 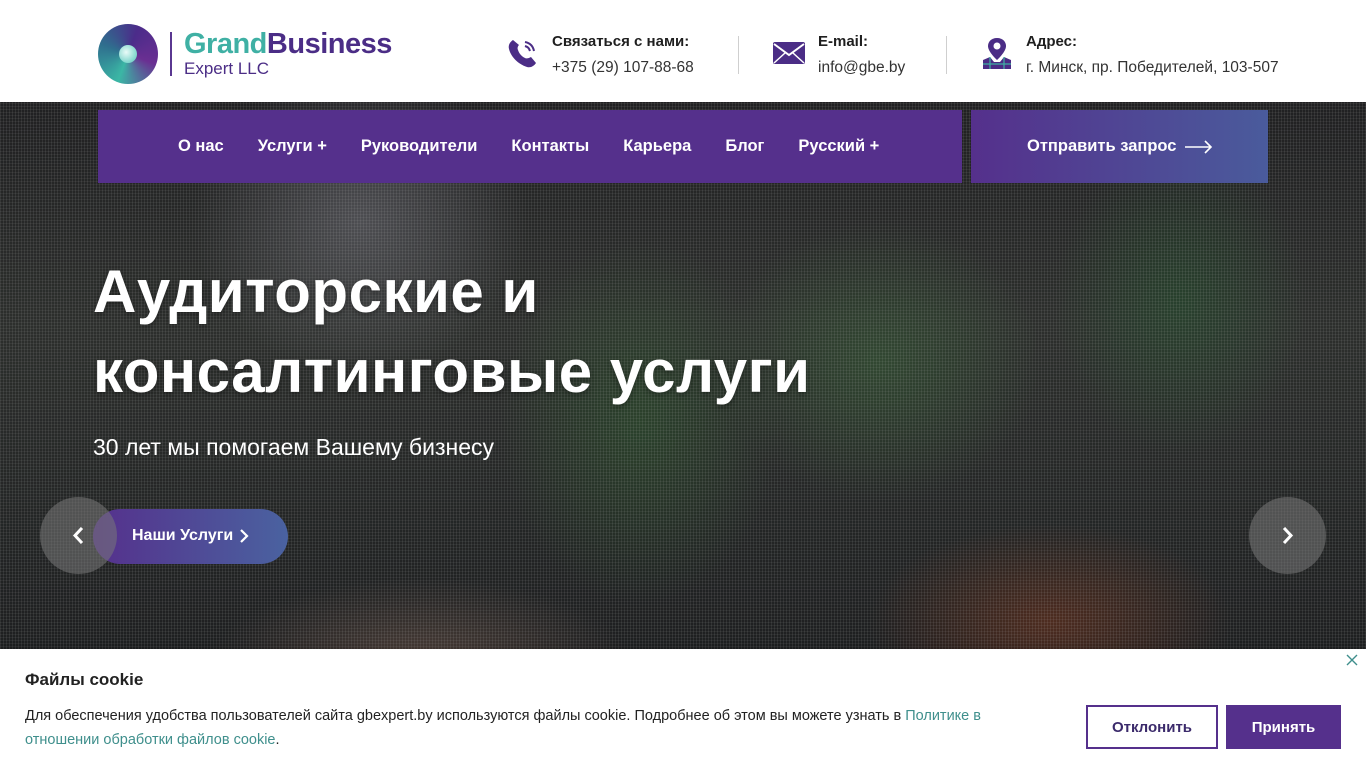 I want to click on contact-phone-value: +375 (29) 107-88-68, so click(x=623, y=68).